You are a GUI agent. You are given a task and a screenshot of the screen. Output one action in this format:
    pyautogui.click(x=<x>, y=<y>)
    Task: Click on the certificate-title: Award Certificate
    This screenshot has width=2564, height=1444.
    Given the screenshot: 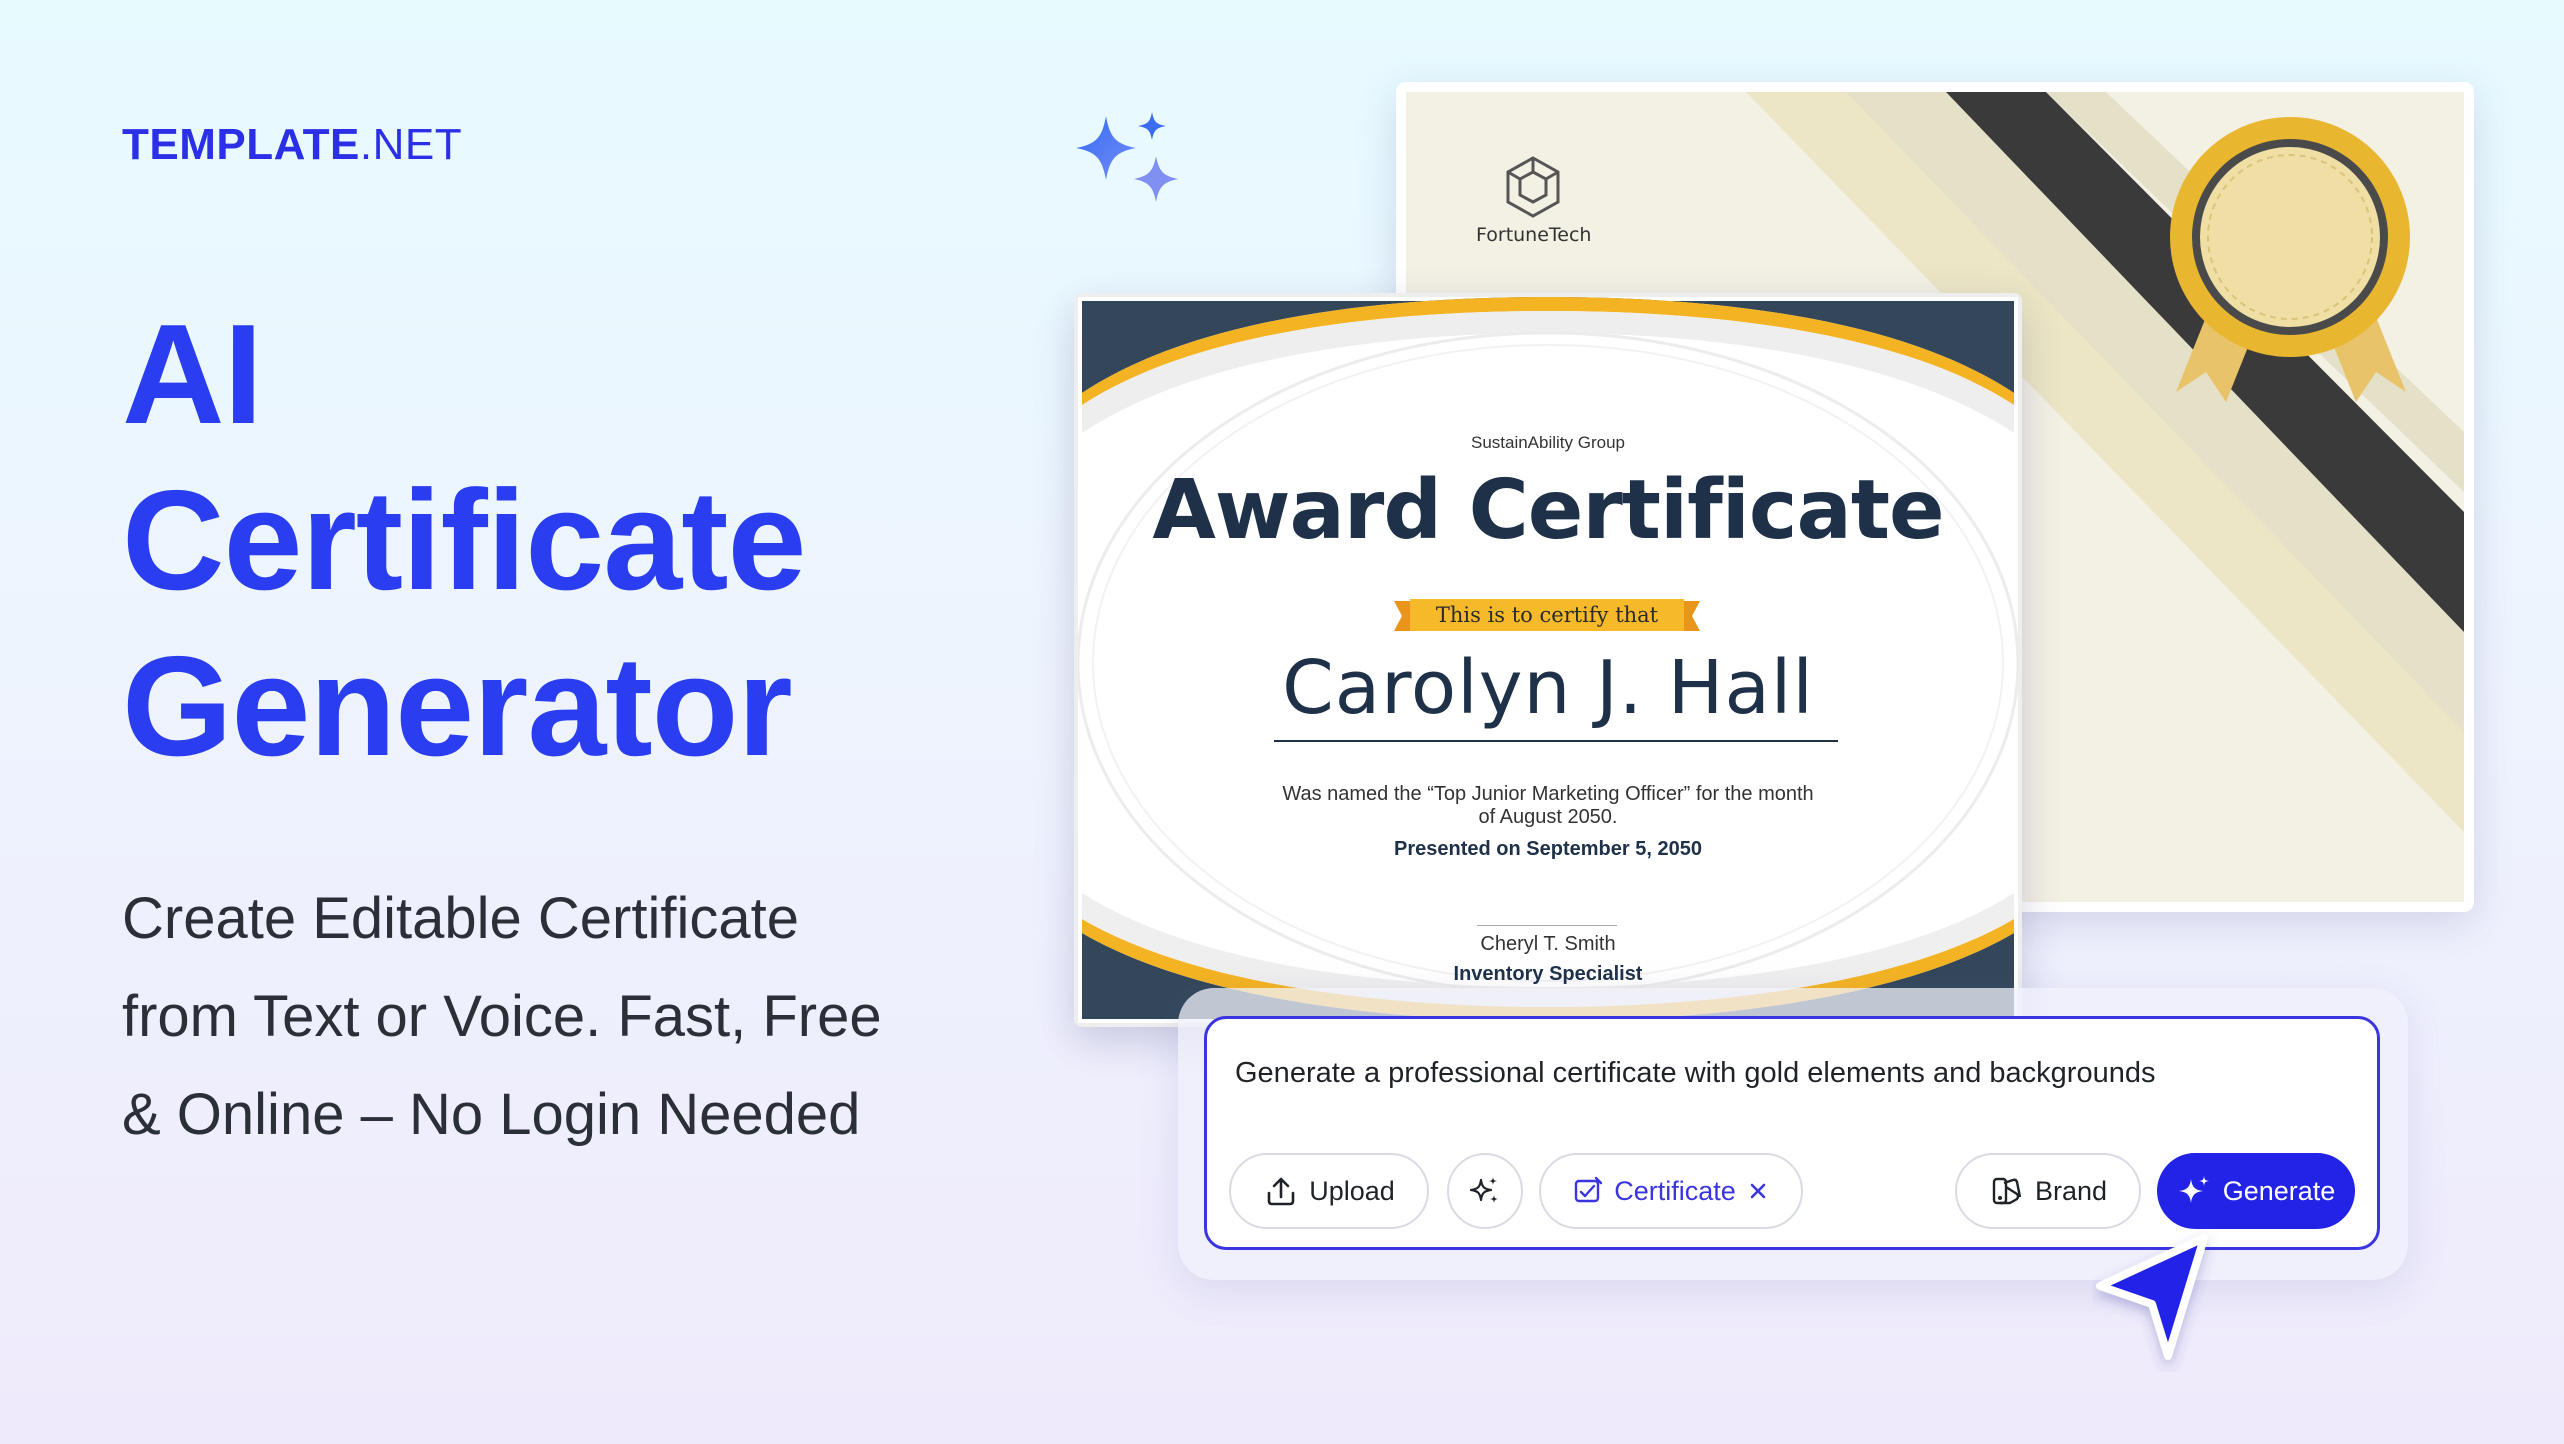 What is the action you would take?
    pyautogui.click(x=1548, y=510)
    